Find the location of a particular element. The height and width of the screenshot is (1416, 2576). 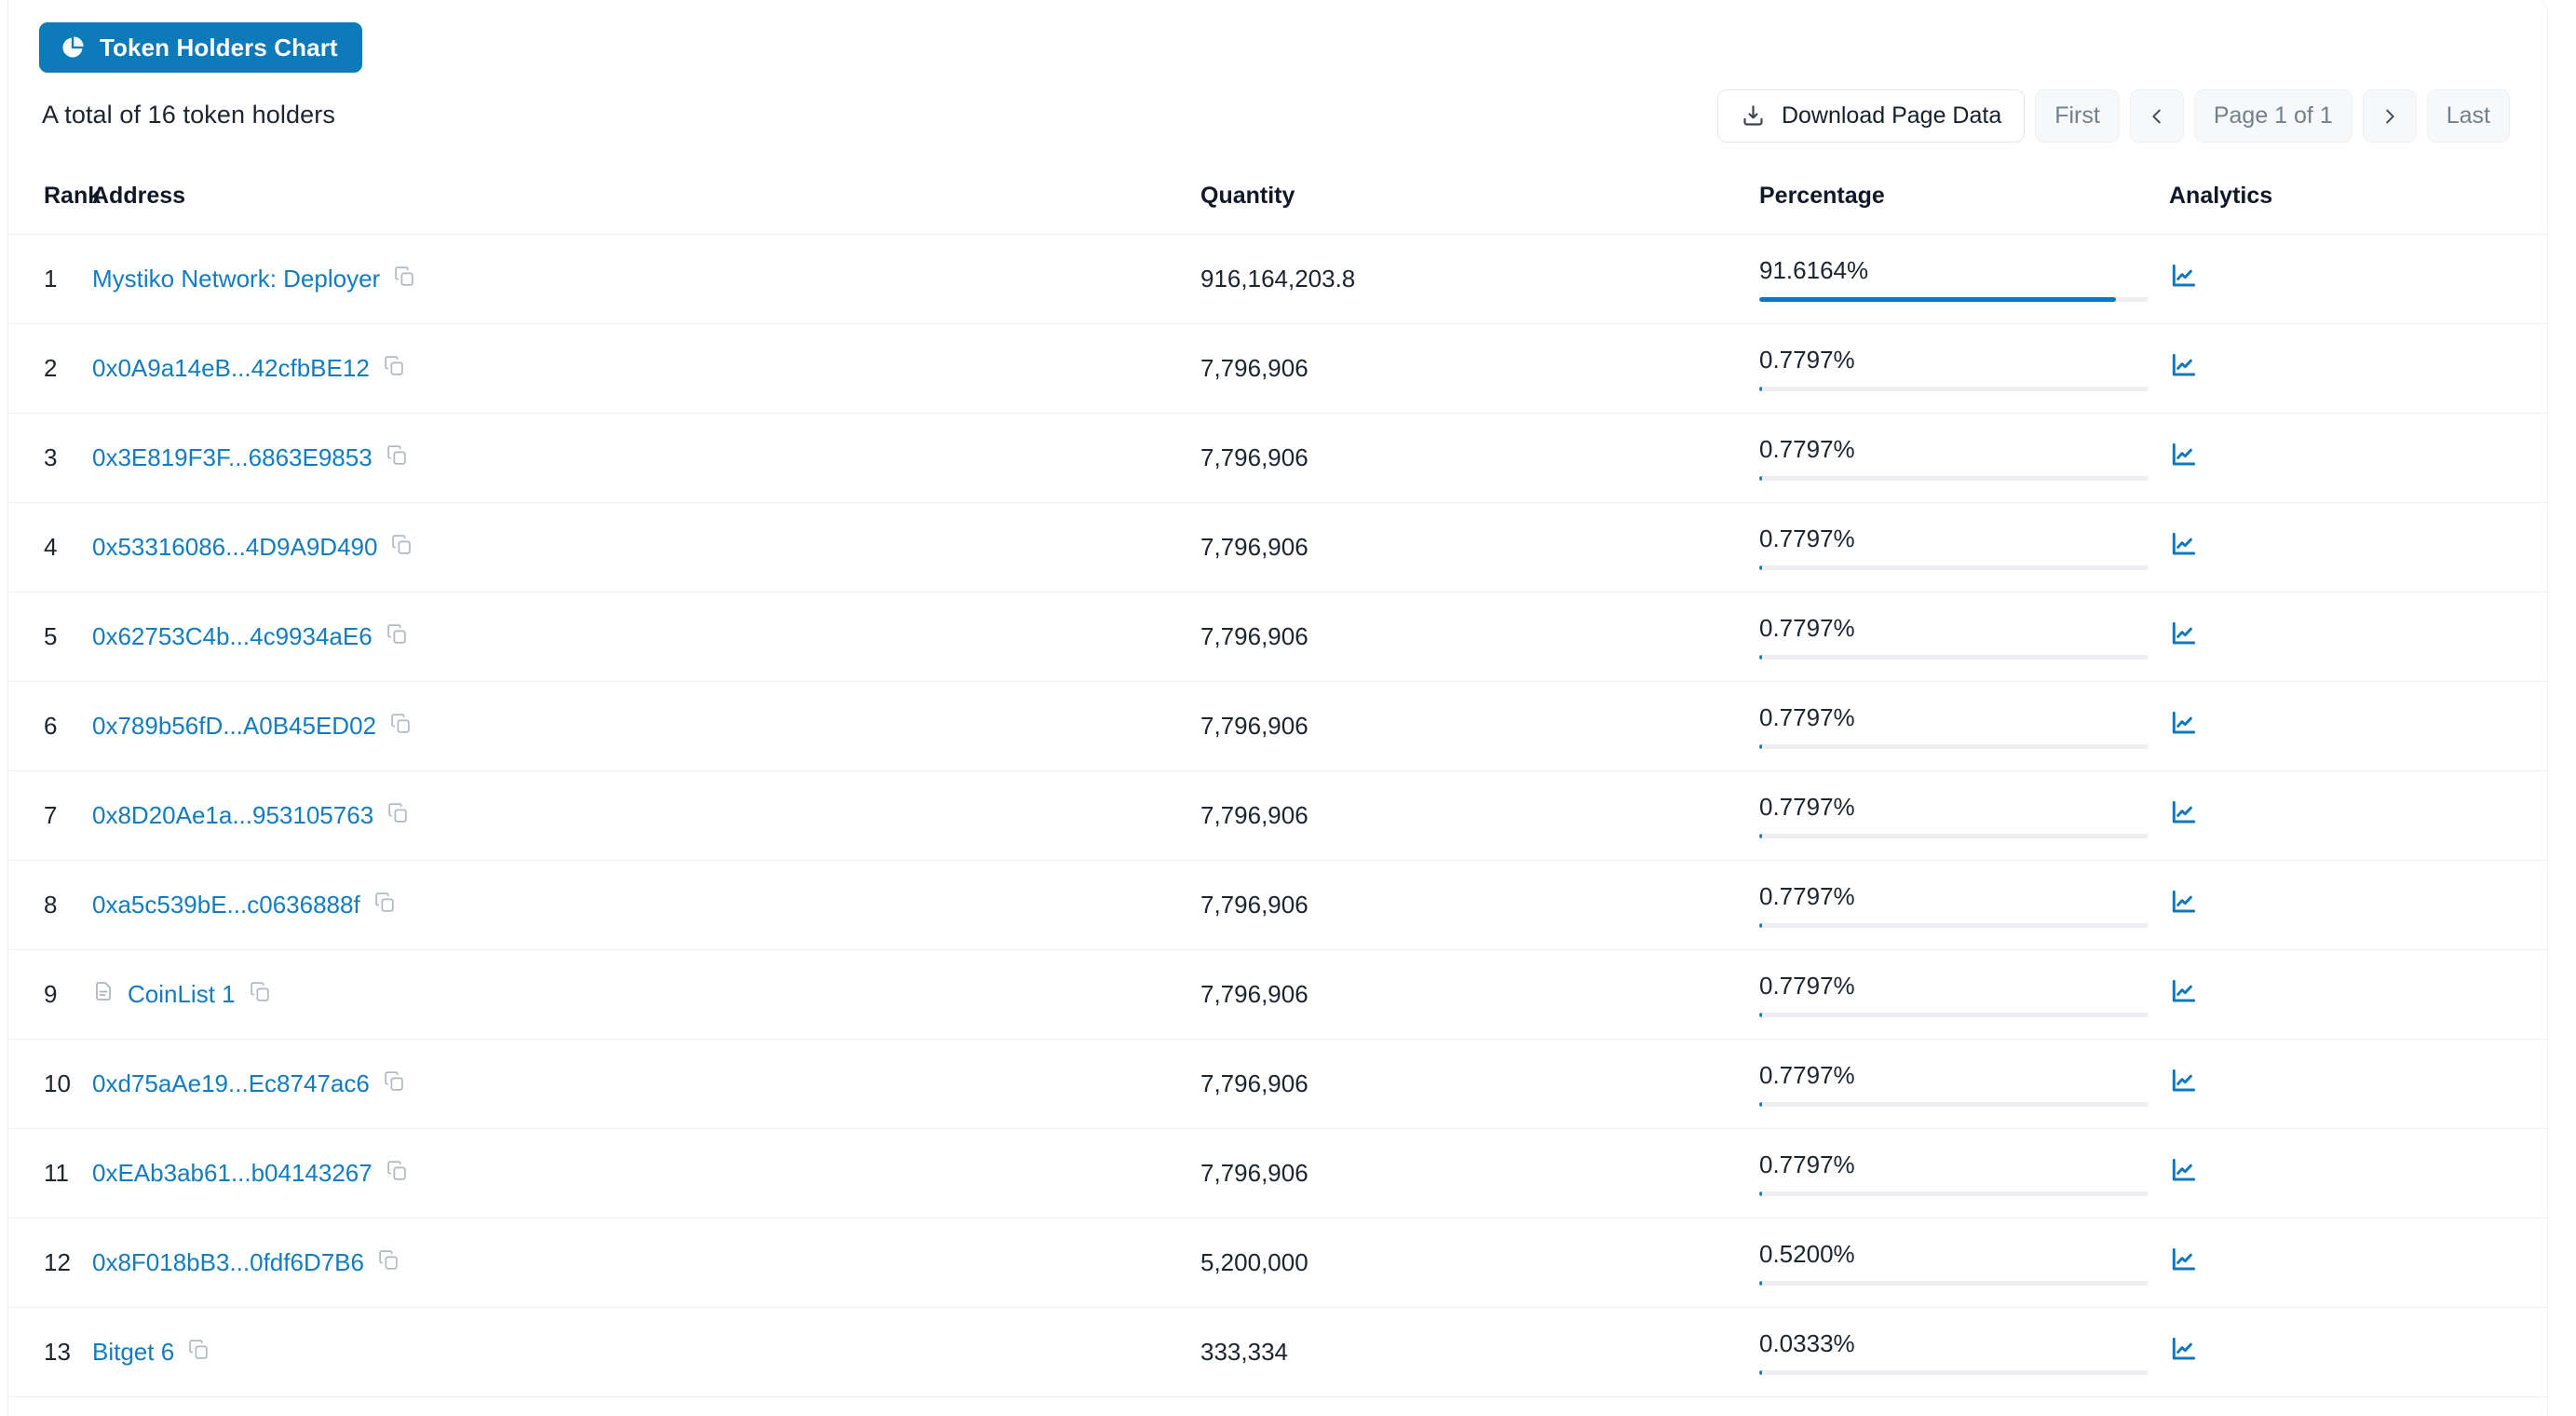

cell-address: 0x53316086...4D9A9D490 is located at coordinates (646, 547).